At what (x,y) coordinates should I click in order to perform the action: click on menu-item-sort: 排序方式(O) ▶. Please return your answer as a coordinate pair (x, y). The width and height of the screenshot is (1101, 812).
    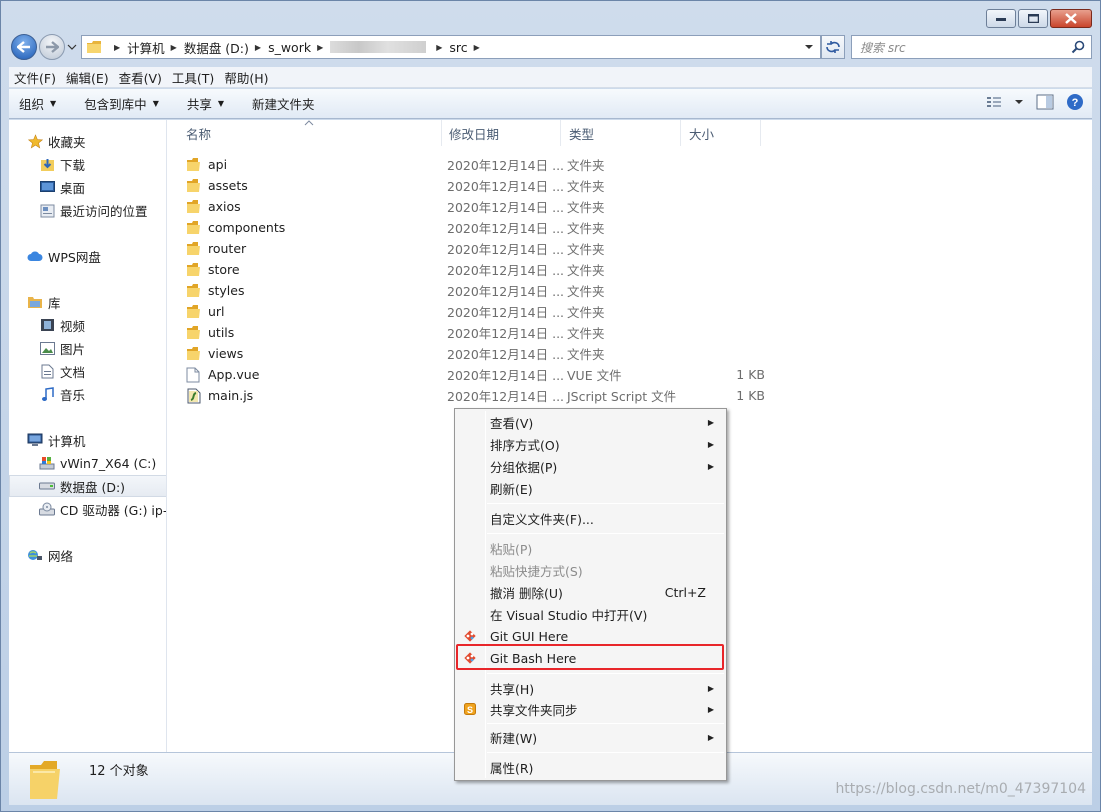
    Looking at the image, I should click on (590, 444).